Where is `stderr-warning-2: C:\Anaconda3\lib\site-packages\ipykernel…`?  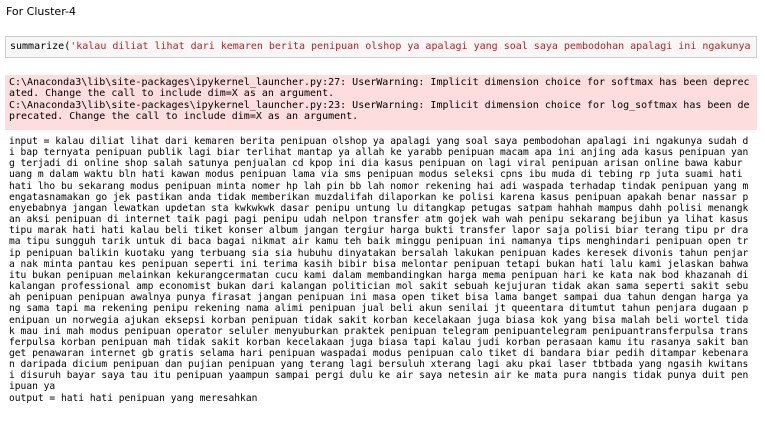
stderr-warning-2: C:\Anaconda3\lib\site-packages\ipykernel… is located at coordinates (379, 110).